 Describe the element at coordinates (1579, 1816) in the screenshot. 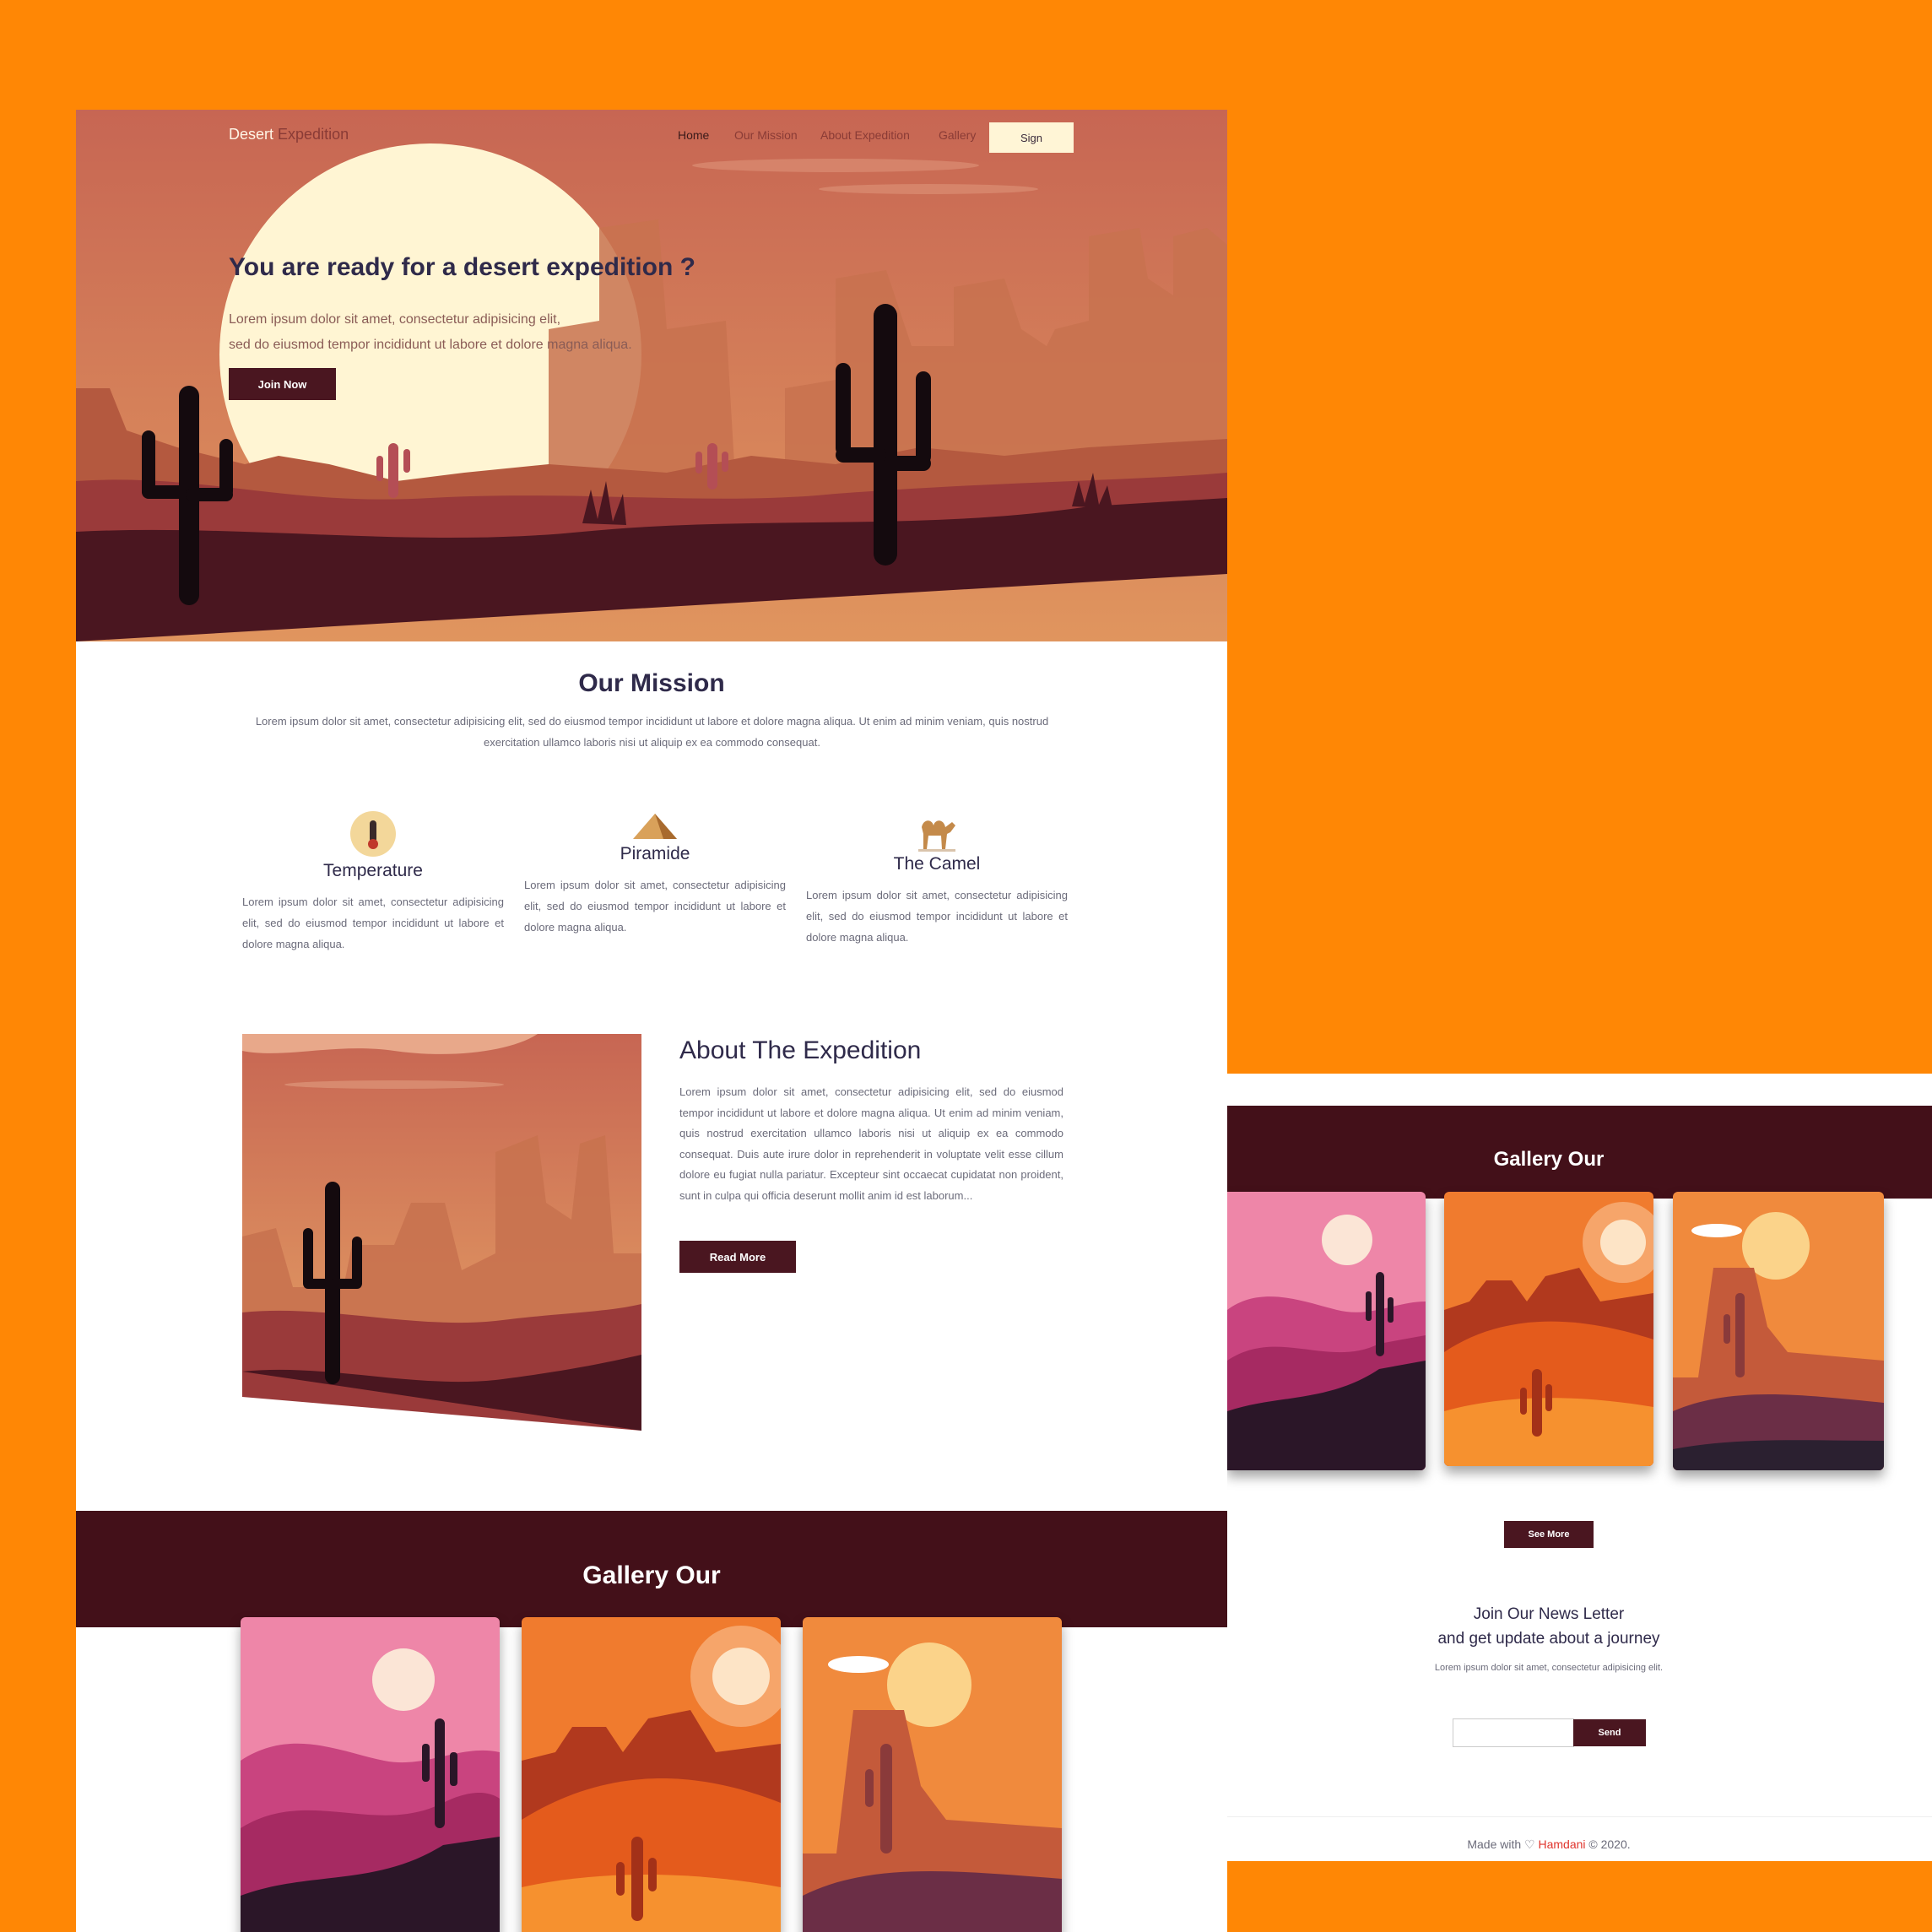

I see `footer-divider` at that location.